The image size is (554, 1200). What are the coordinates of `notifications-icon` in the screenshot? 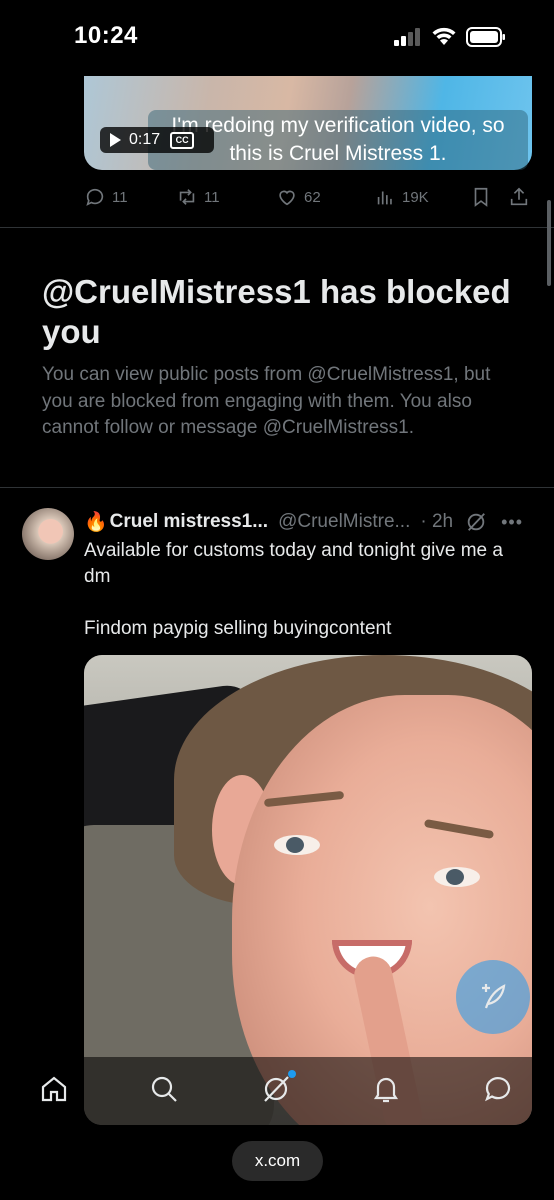 It's located at (386, 1090).